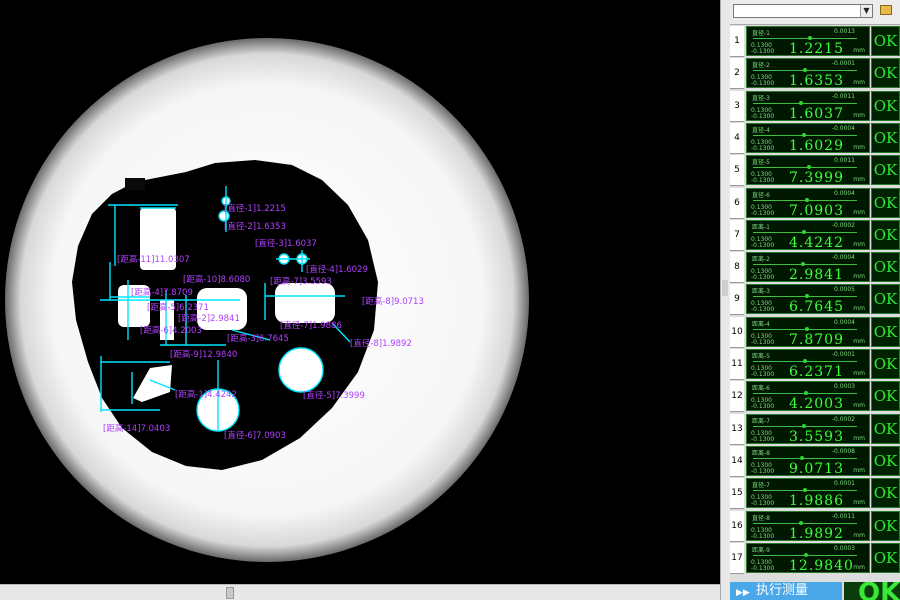 The width and height of the screenshot is (900, 600). What do you see at coordinates (843, 451) in the screenshot?
I see `deviation-value: -0.0008` at bounding box center [843, 451].